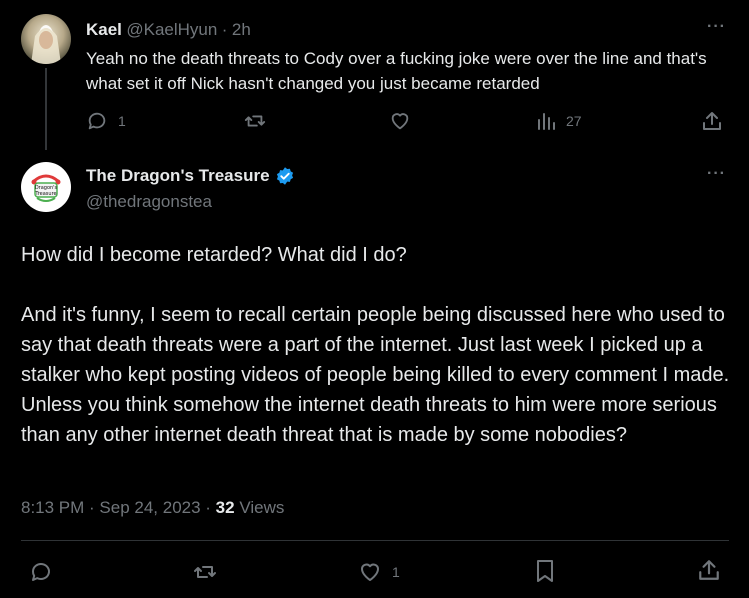 This screenshot has height=598, width=749. I want to click on timestamp: 8:13 PM · Sep 24, 2023 ·, so click(118, 507).